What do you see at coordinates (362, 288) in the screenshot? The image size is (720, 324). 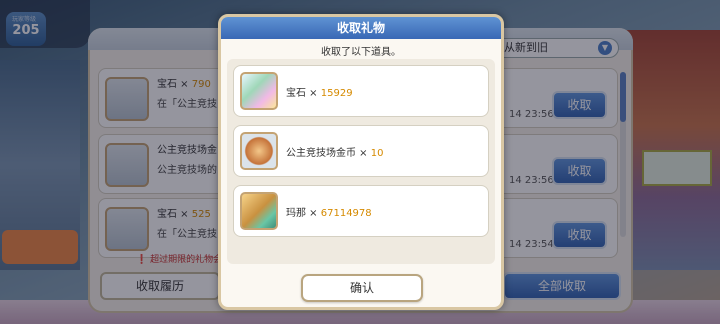 I see `confirm-button: 确认` at bounding box center [362, 288].